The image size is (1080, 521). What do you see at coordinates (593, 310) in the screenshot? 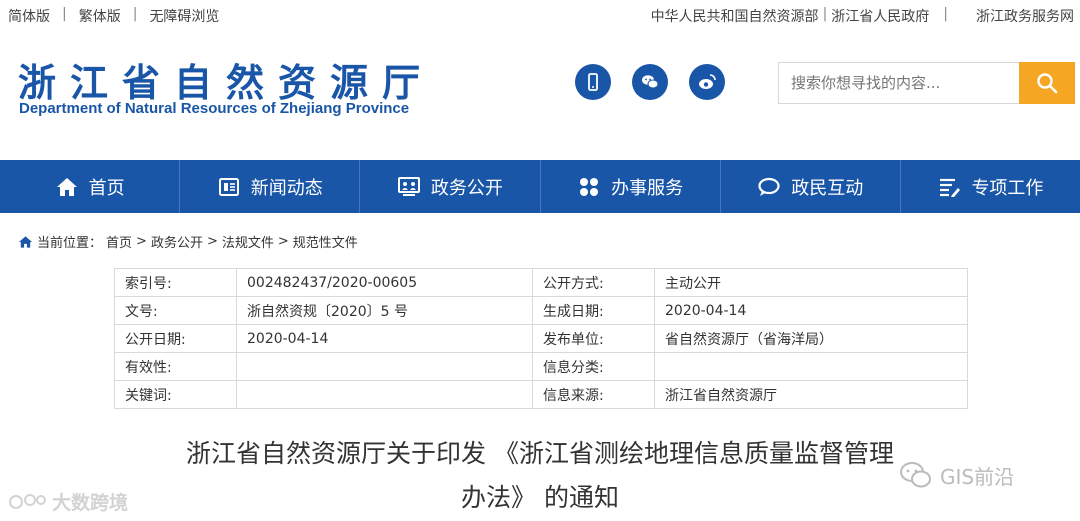
I see `creation-date-label: 生成日期:` at bounding box center [593, 310].